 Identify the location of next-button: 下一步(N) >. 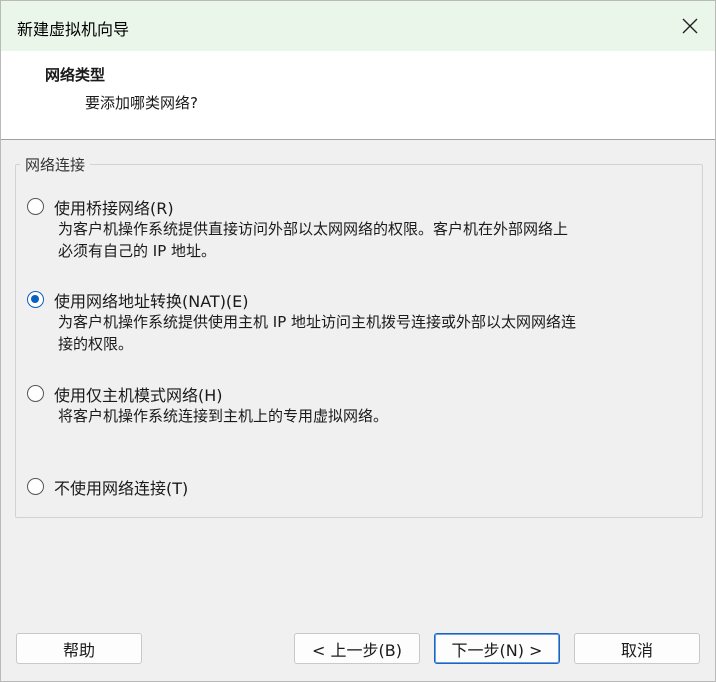
(497, 648).